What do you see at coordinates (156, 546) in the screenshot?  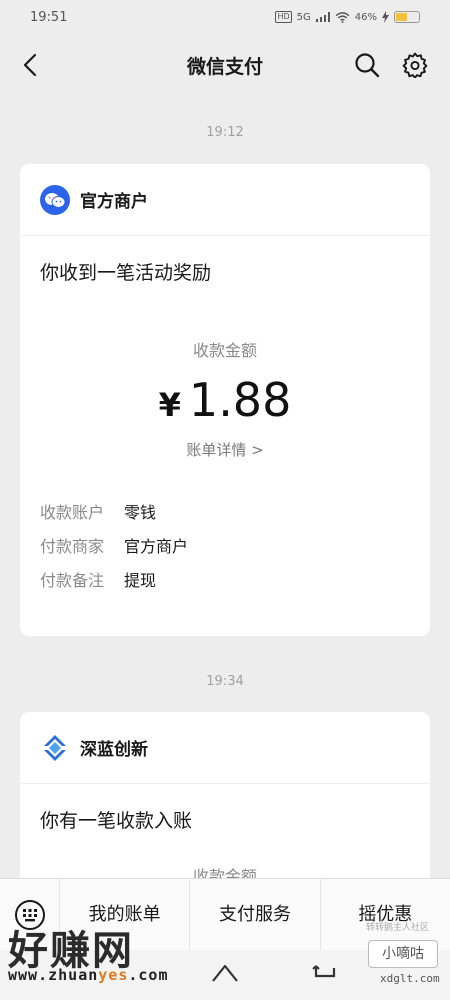 I see `info-value: 官方商户` at bounding box center [156, 546].